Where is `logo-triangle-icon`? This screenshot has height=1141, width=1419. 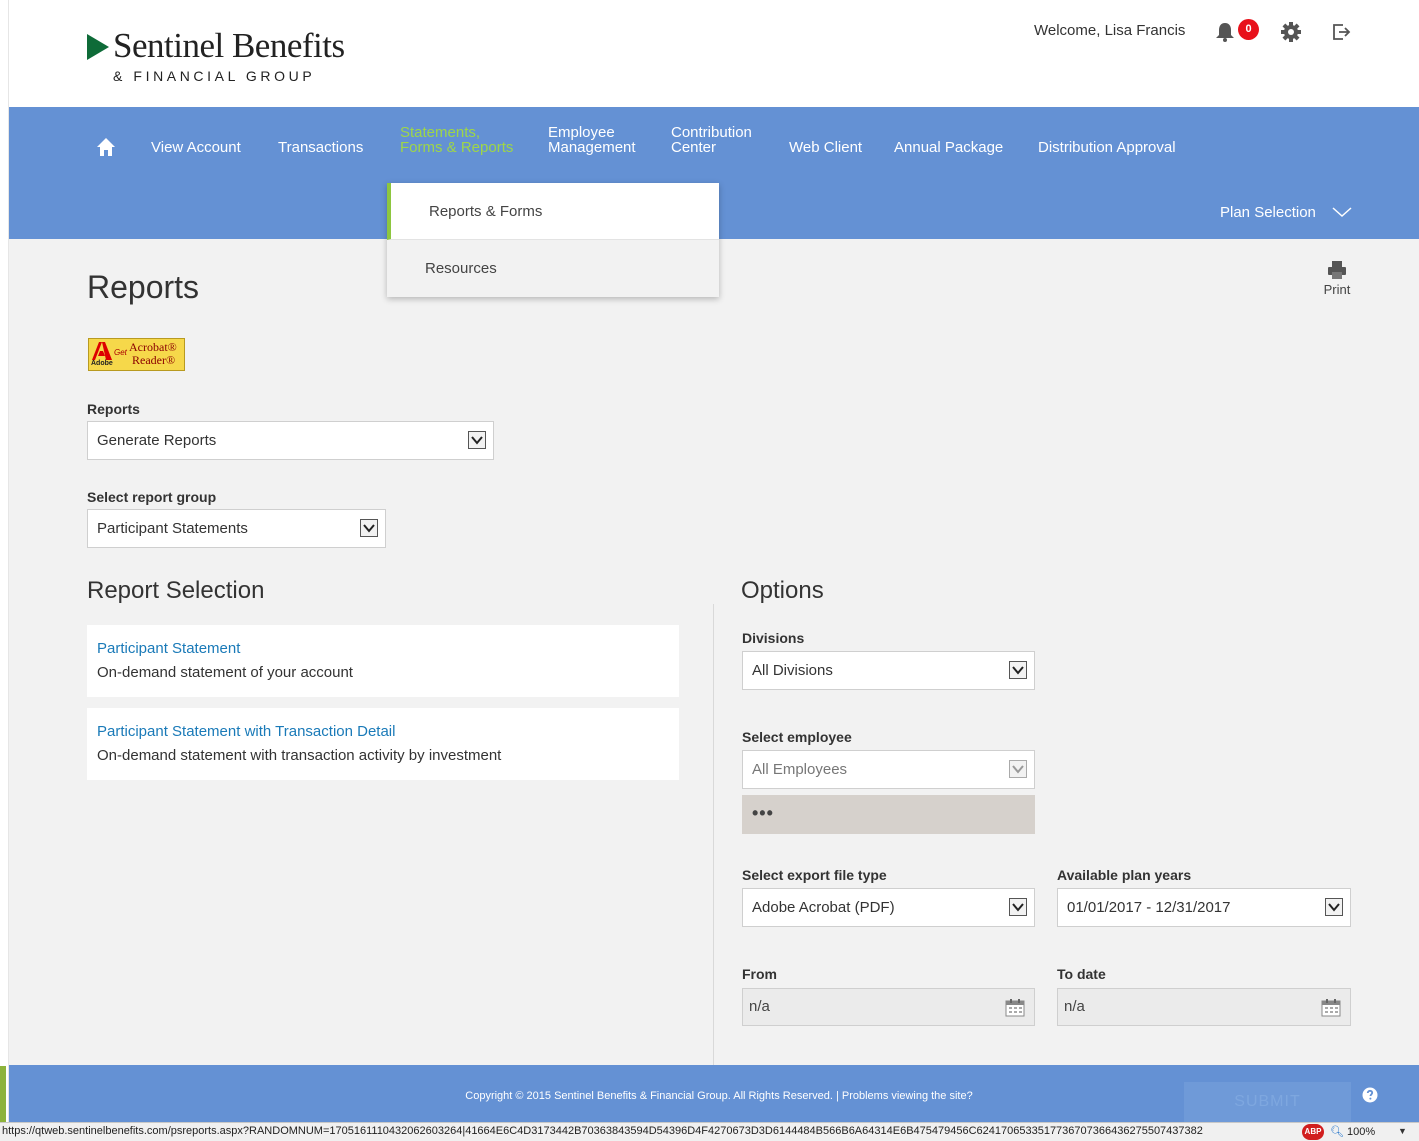 logo-triangle-icon is located at coordinates (98, 47).